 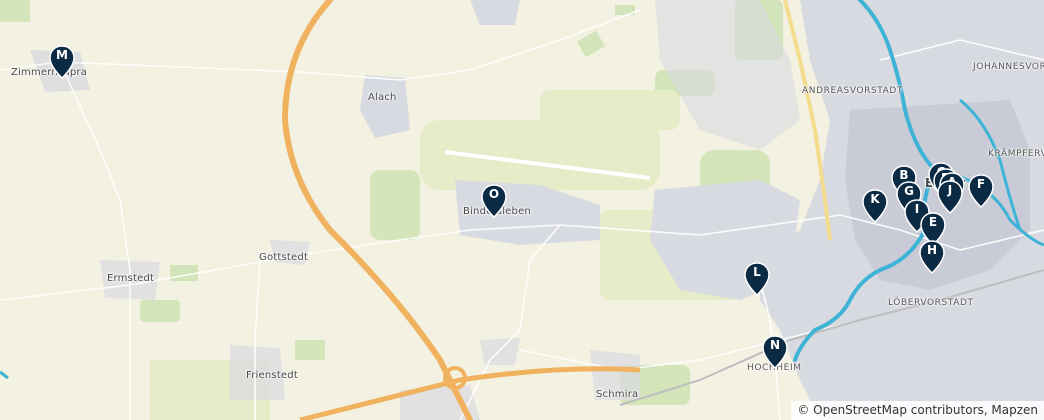 What do you see at coordinates (950, 190) in the screenshot?
I see `marker-label: J` at bounding box center [950, 190].